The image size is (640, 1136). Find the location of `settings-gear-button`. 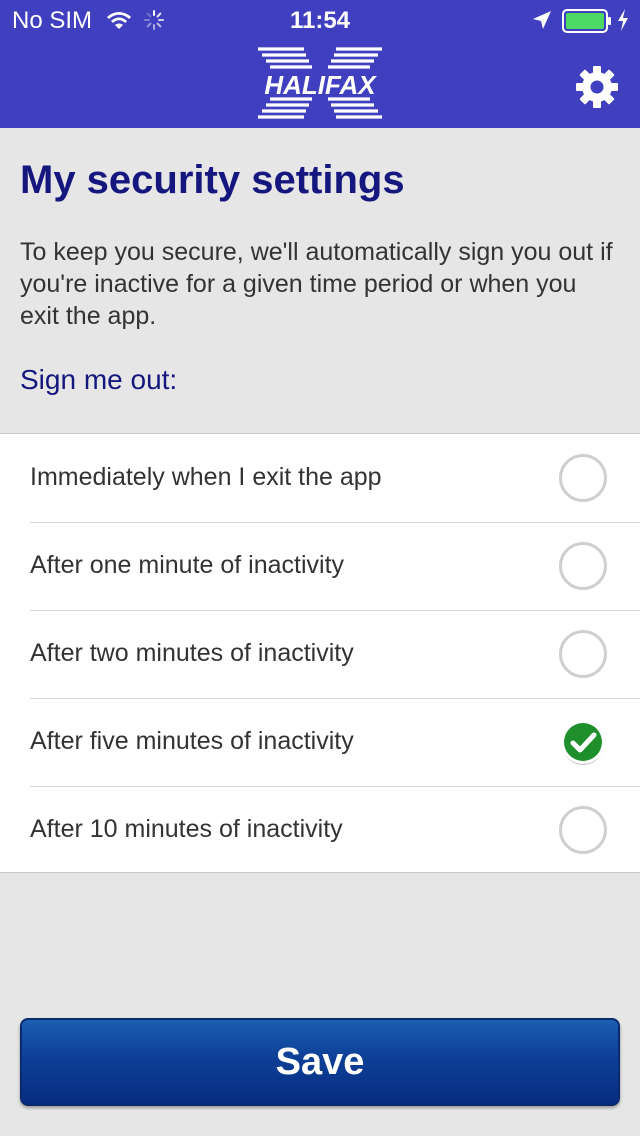

settings-gear-button is located at coordinates (597, 87).